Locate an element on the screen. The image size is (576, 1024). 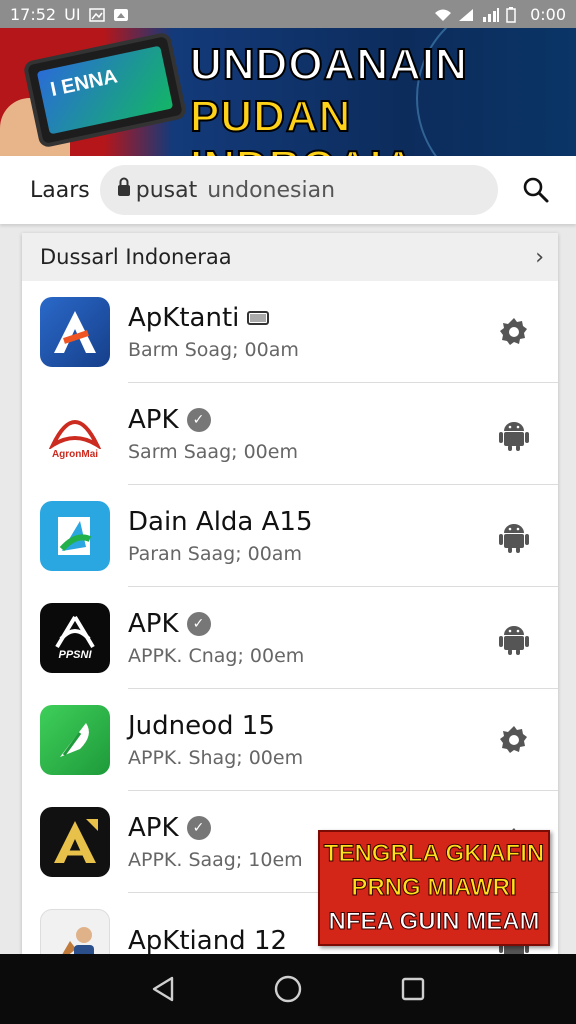
address-domain: pusat is located at coordinates (166, 190).